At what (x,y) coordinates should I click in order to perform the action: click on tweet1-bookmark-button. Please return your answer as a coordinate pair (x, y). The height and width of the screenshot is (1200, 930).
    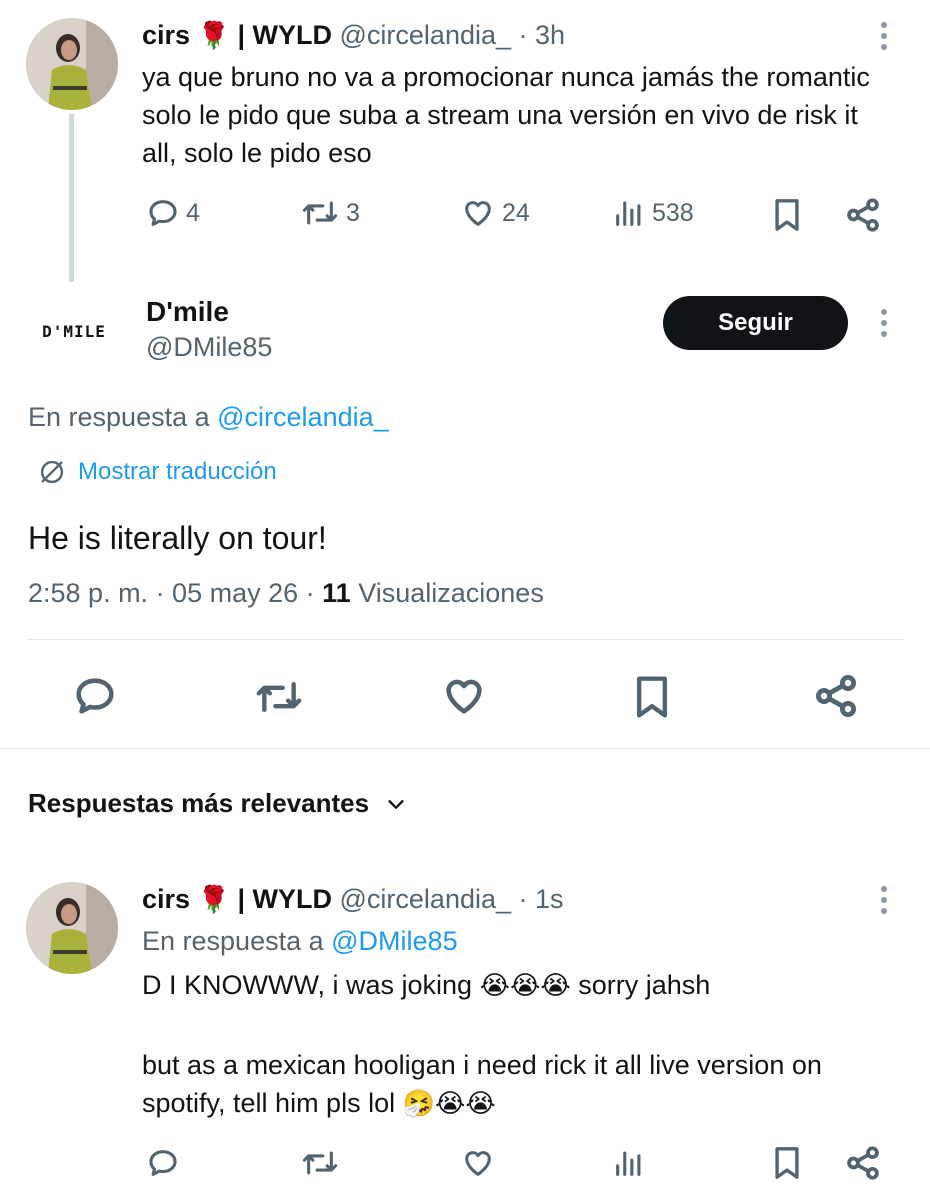
    Looking at the image, I should click on (787, 217).